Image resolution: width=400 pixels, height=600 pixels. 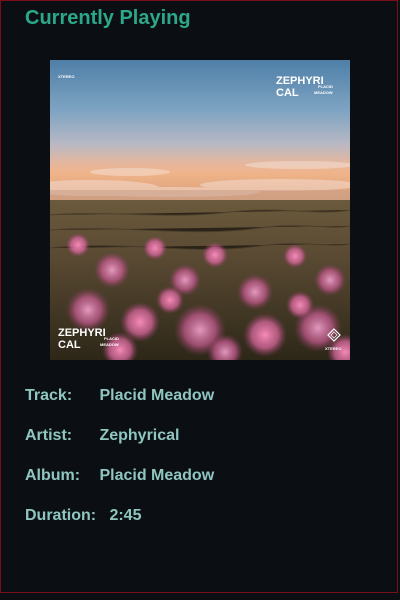 What do you see at coordinates (157, 475) in the screenshot?
I see `album-value: Placid Meadow` at bounding box center [157, 475].